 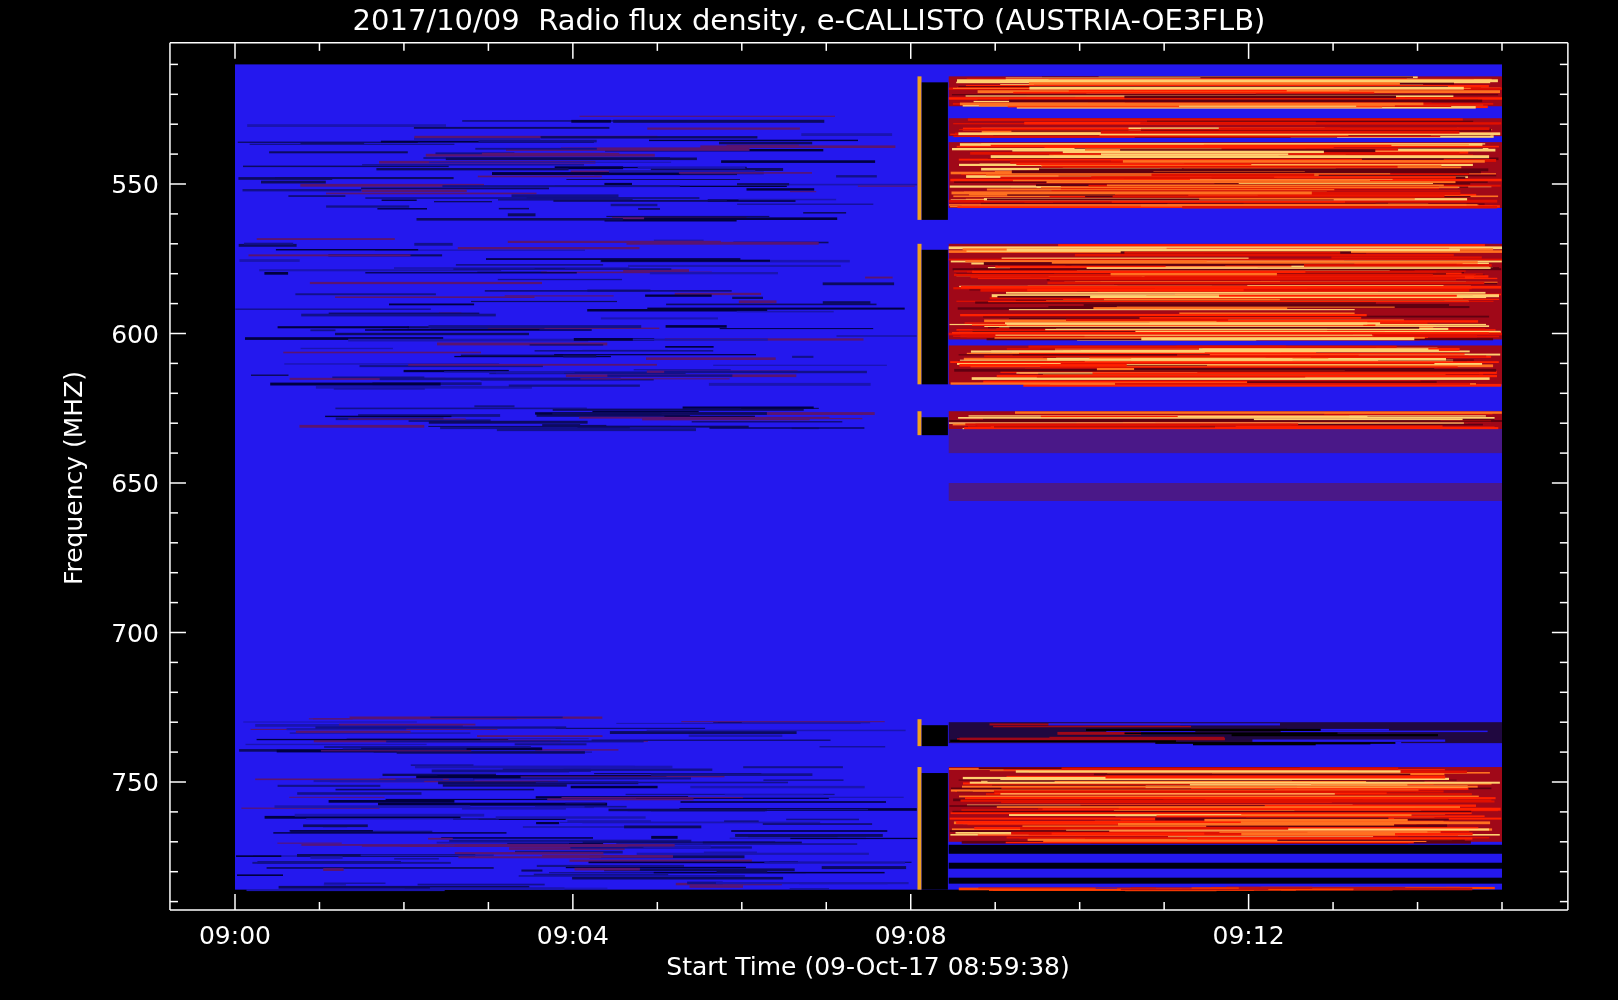 I want to click on chart-title: 2017/10/09 Radio flux density, e-CALLISTO (AUSTRIA-OE3FLB), so click(x=809, y=20).